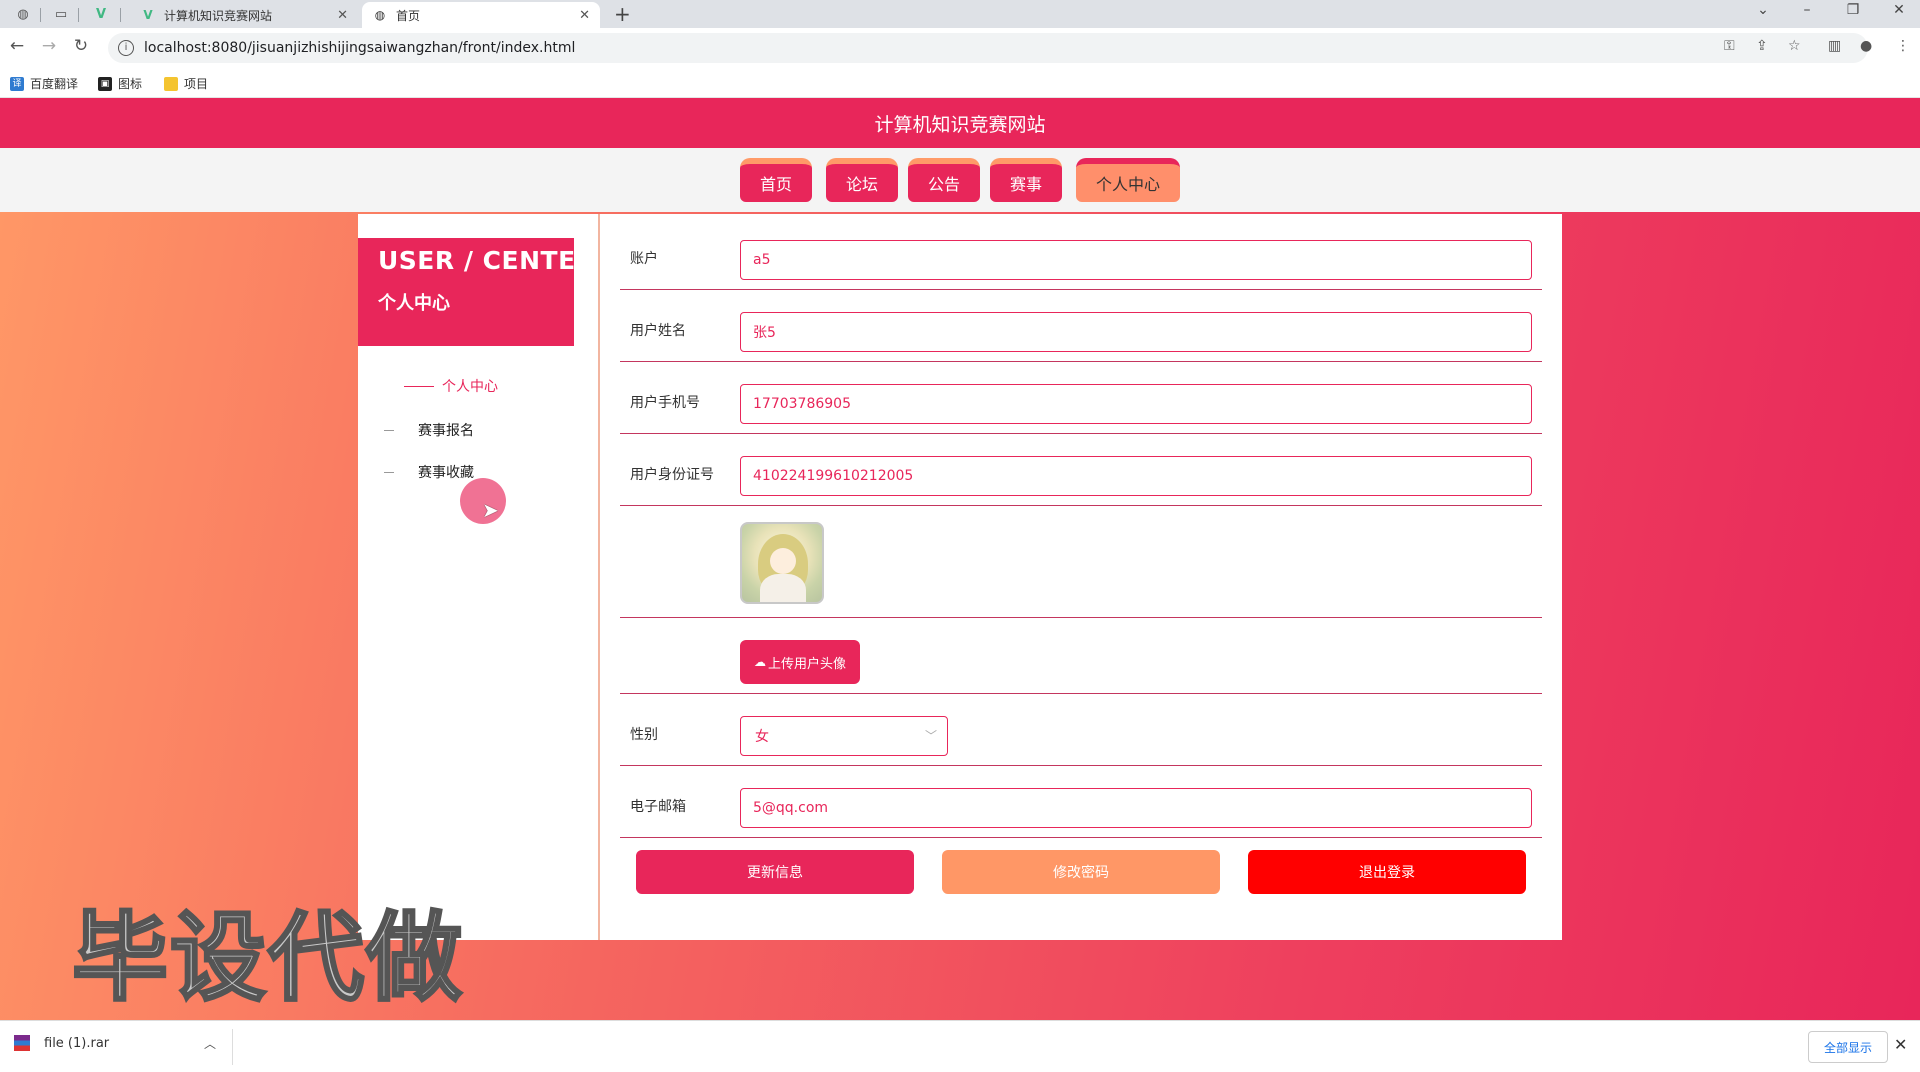 This screenshot has height=1072, width=1920. What do you see at coordinates (1848, 1047) in the screenshot?
I see `show-all-downloads-button: 全部显示` at bounding box center [1848, 1047].